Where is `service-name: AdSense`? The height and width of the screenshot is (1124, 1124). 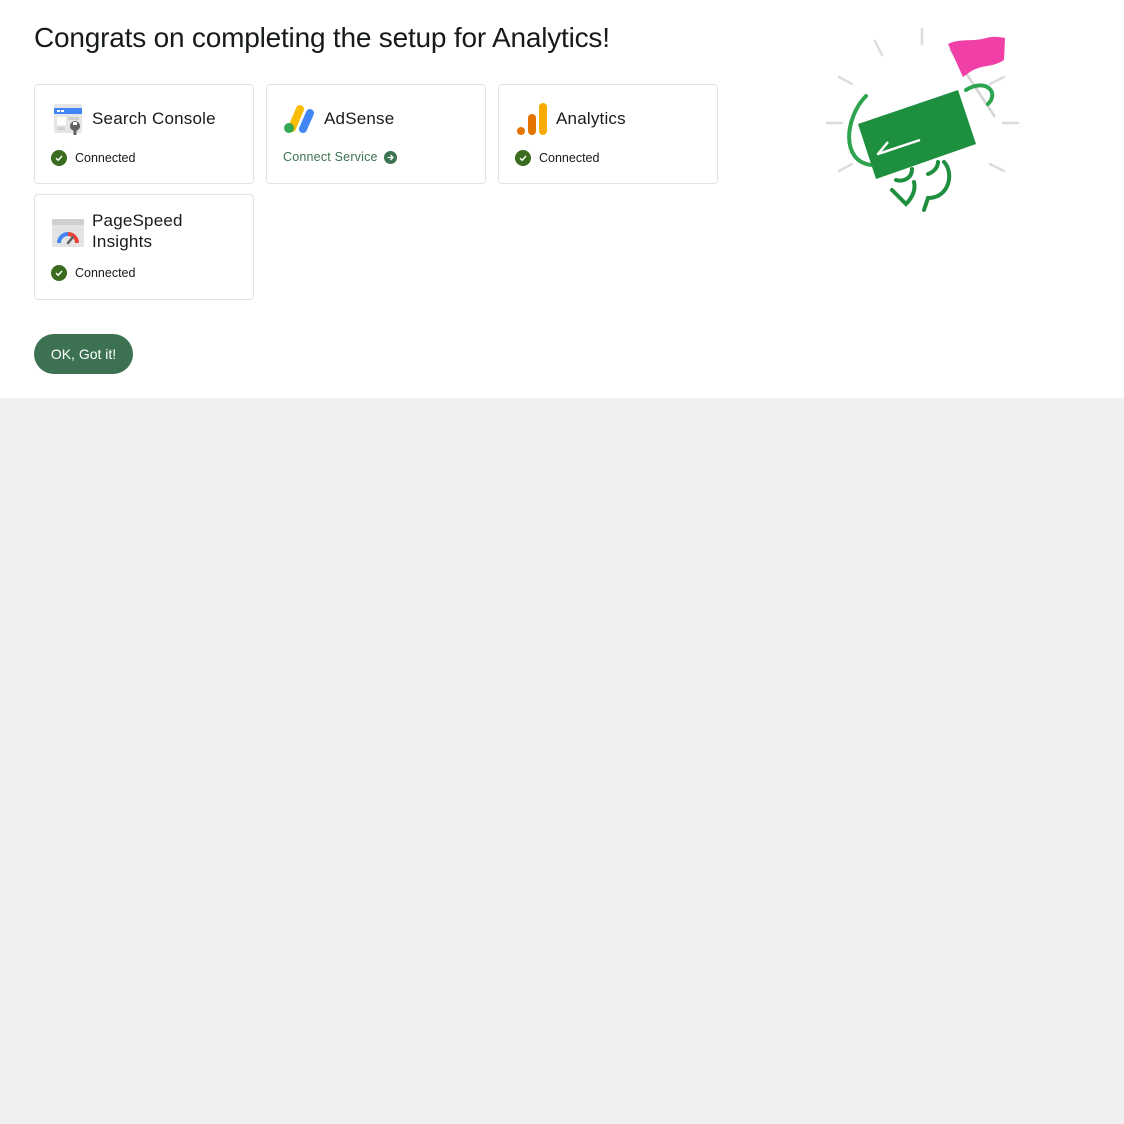 service-name: AdSense is located at coordinates (359, 118).